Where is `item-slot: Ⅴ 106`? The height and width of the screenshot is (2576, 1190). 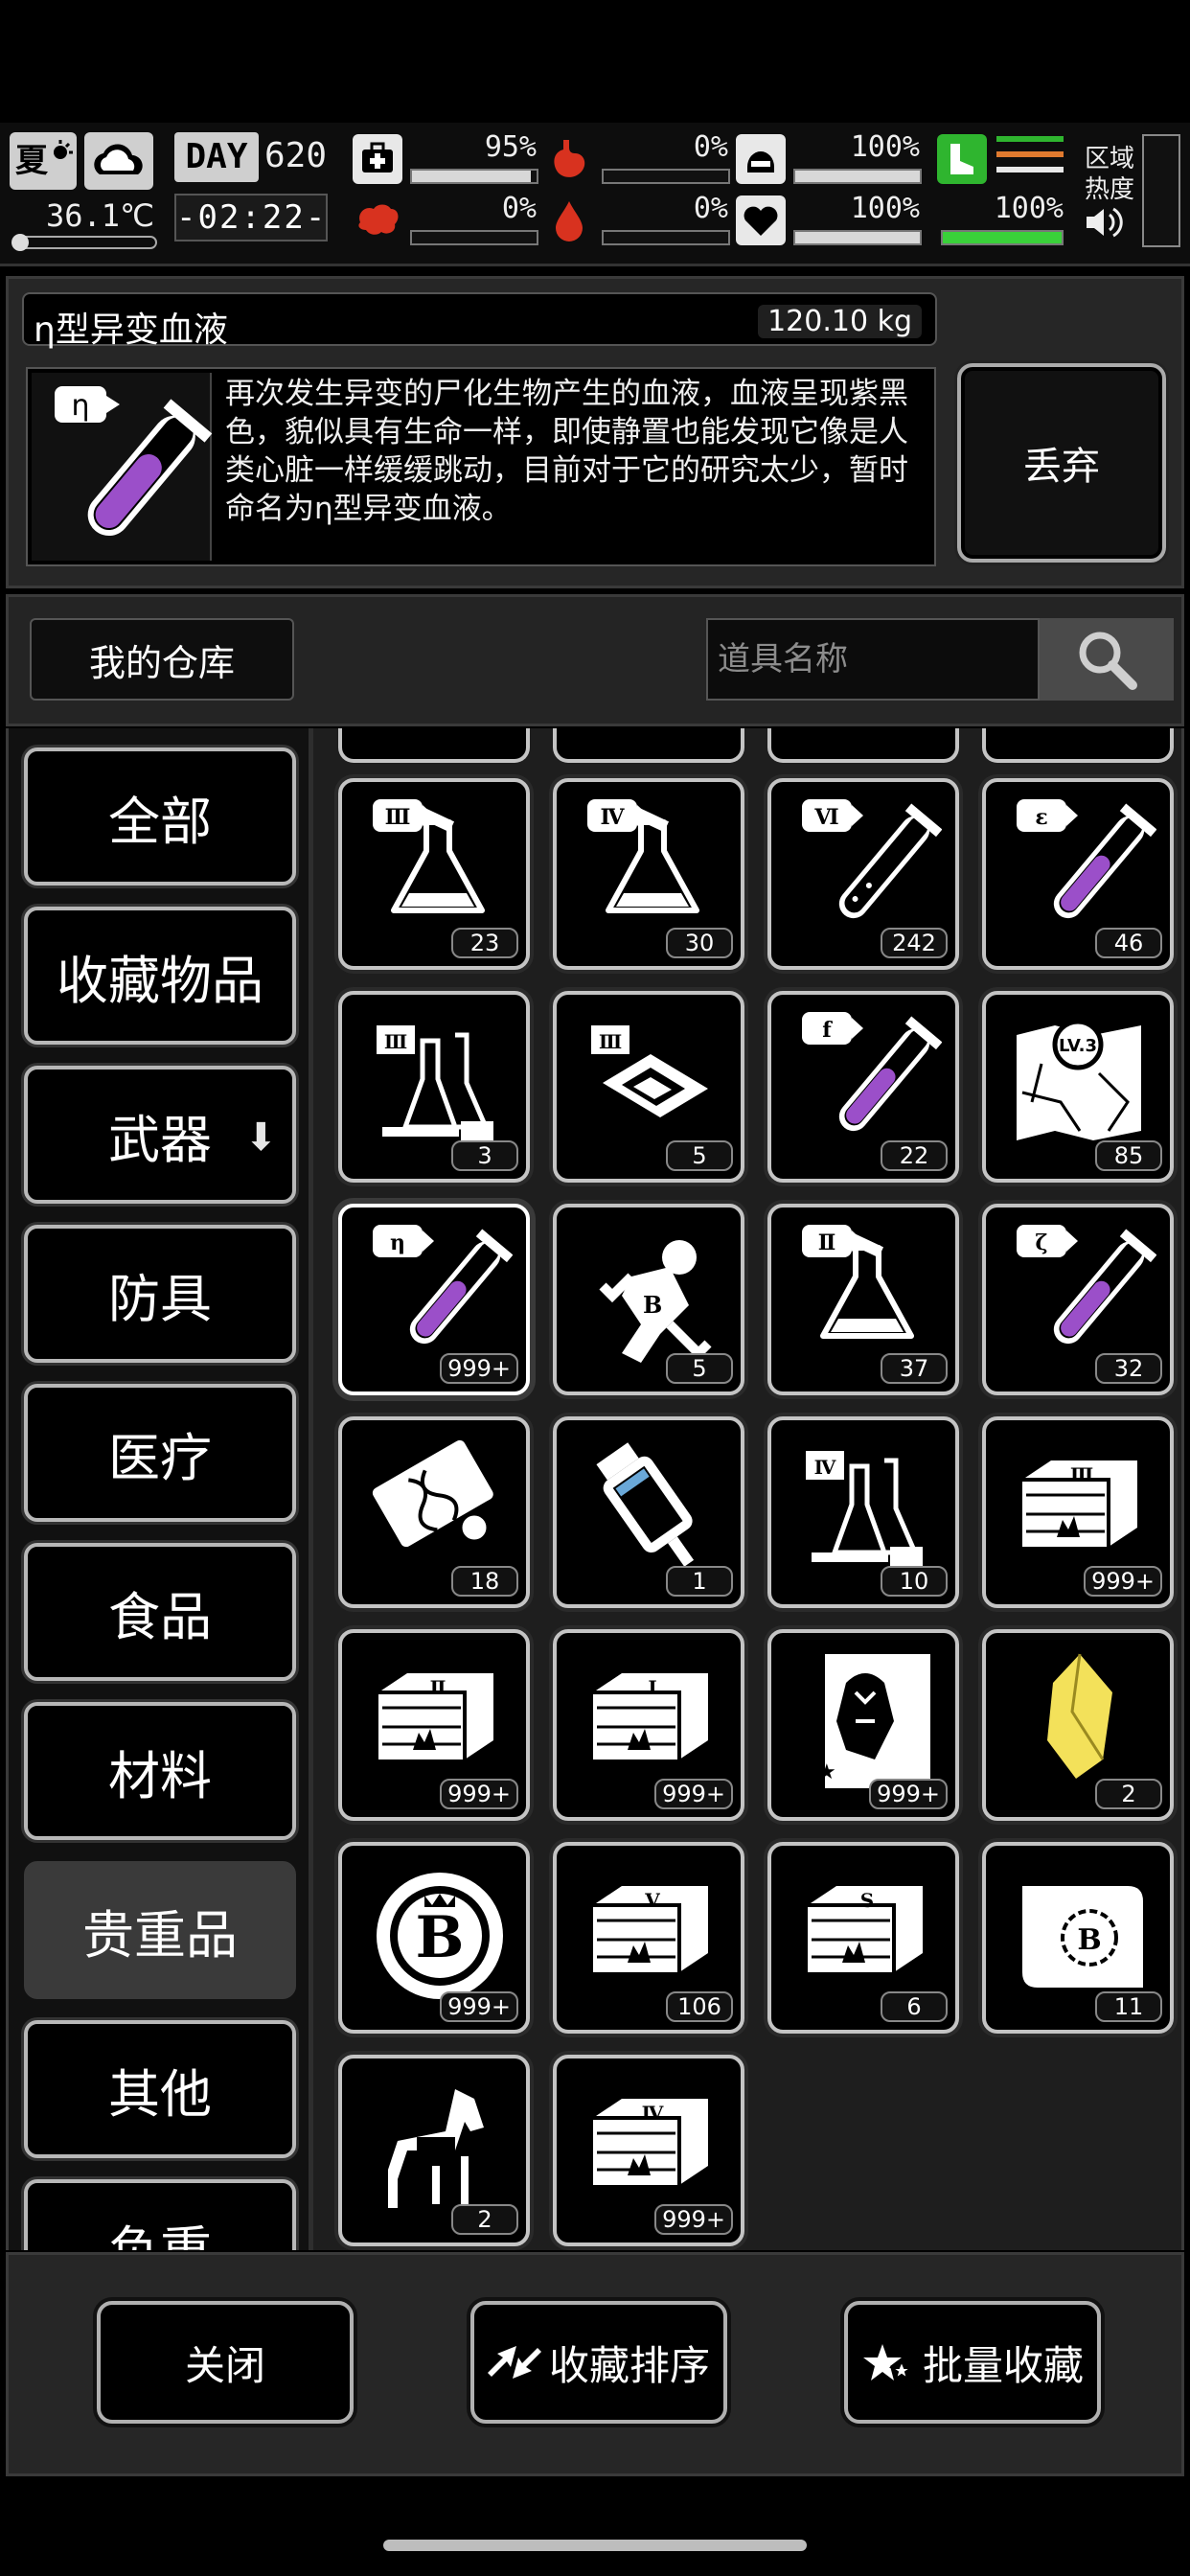
item-slot: Ⅴ 106 is located at coordinates (649, 1938).